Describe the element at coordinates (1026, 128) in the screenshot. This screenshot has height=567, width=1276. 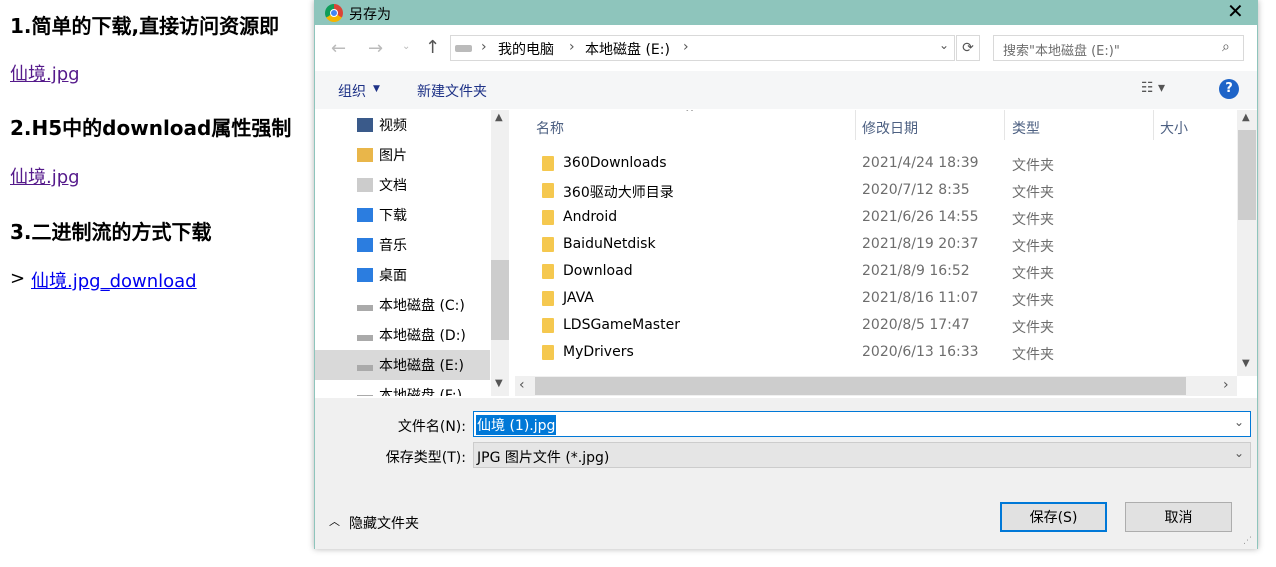
I see `column-header-type: 类型` at that location.